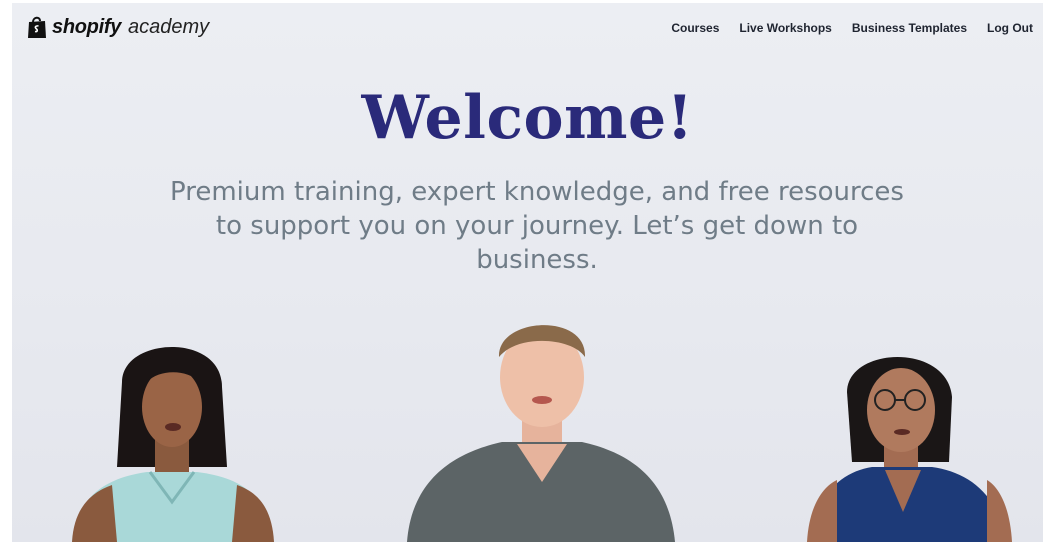 The height and width of the screenshot is (542, 1045). I want to click on instructor-photo-left, so click(172, 434).